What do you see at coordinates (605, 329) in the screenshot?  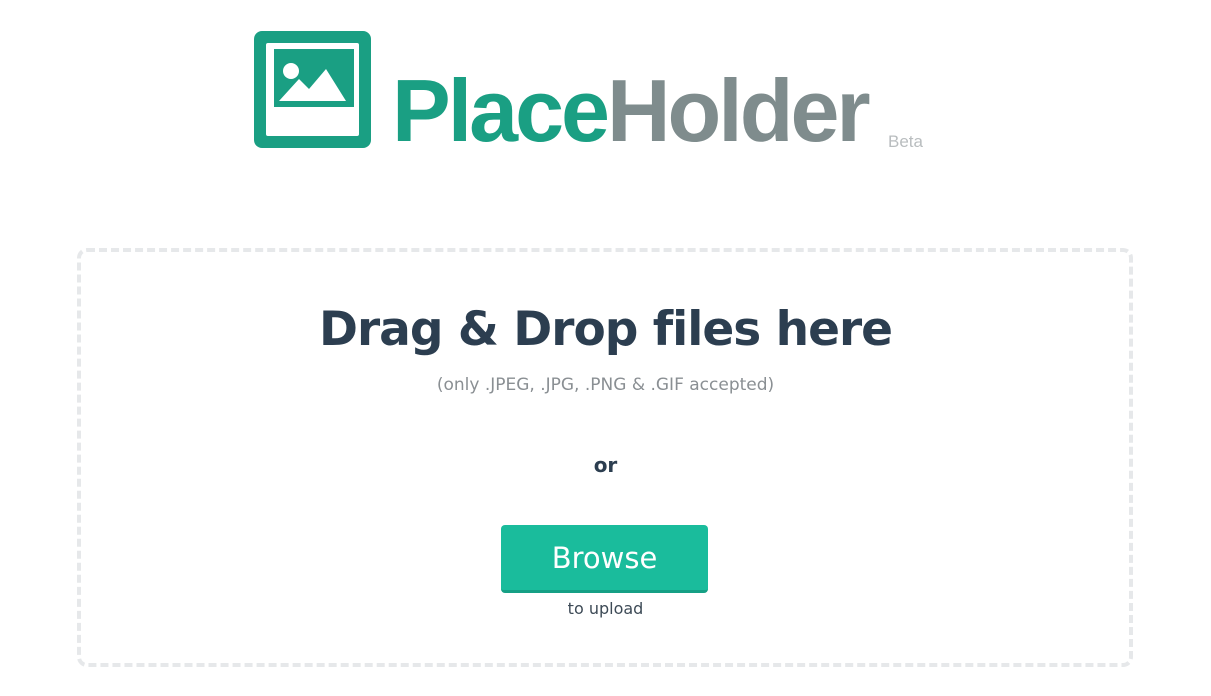 I see `drop-zone-title: Drag & Drop files here` at bounding box center [605, 329].